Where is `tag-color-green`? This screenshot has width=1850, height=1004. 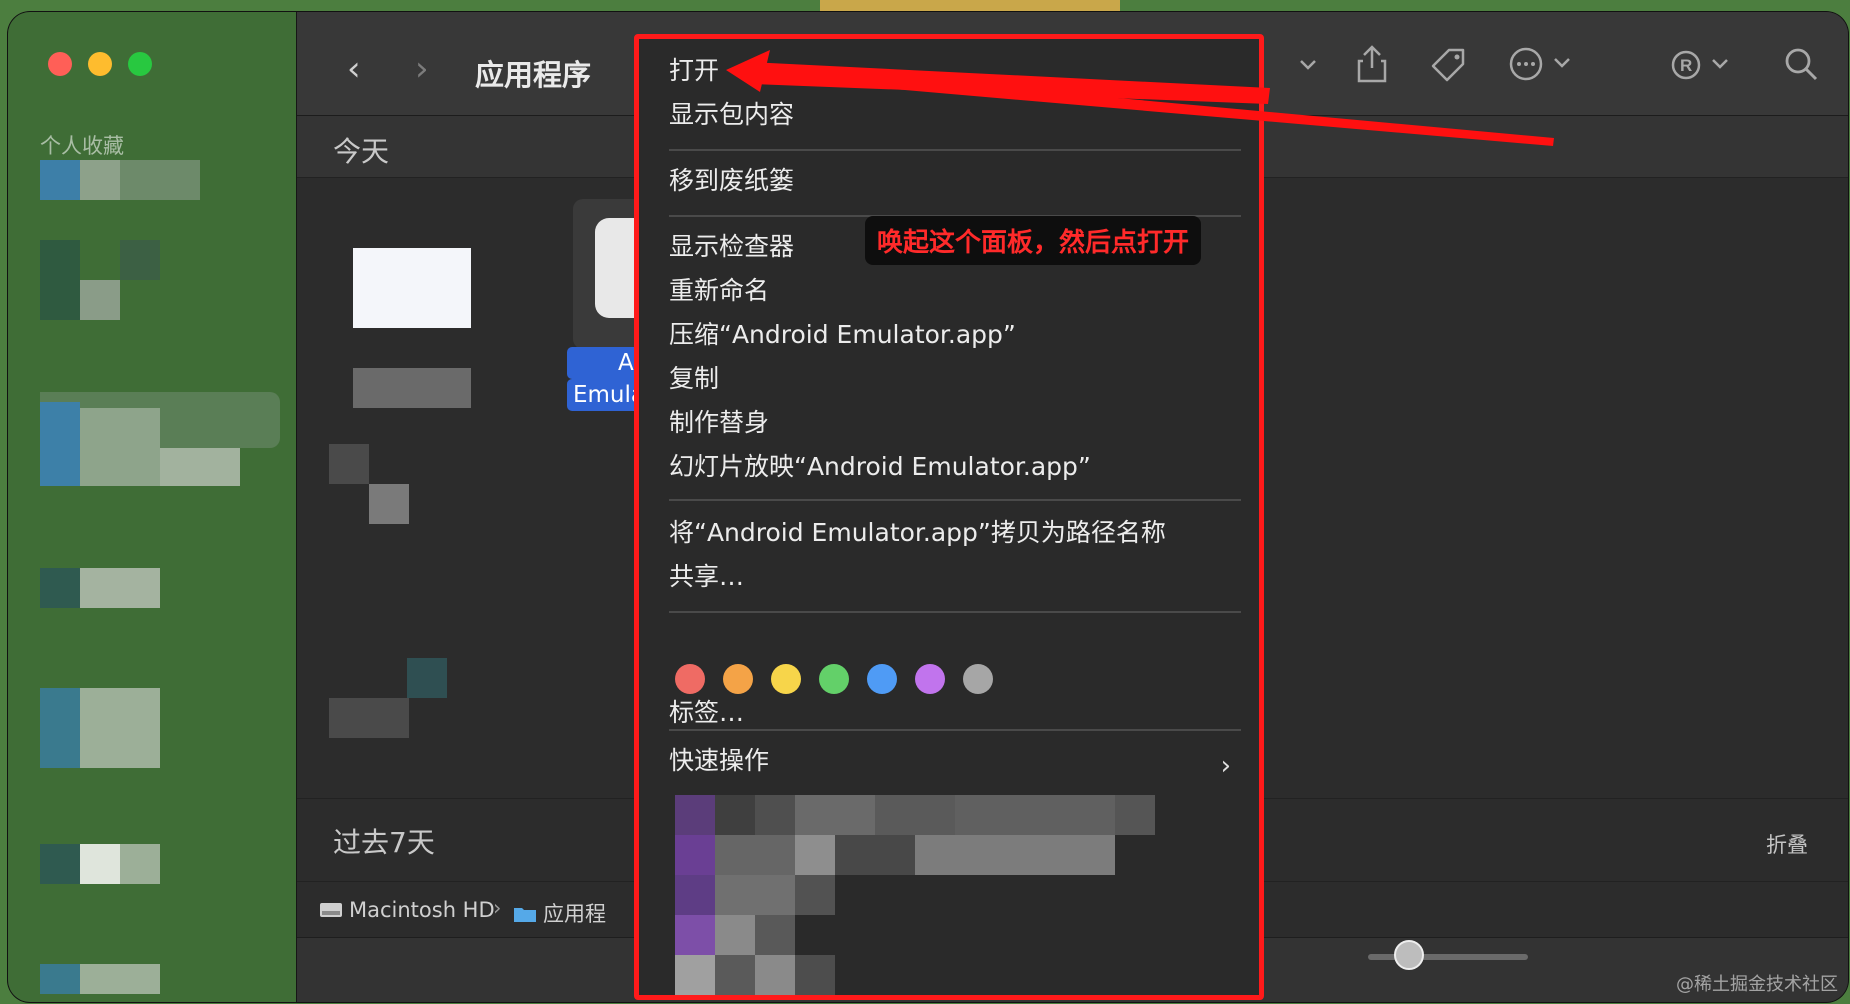
tag-color-green is located at coordinates (834, 679).